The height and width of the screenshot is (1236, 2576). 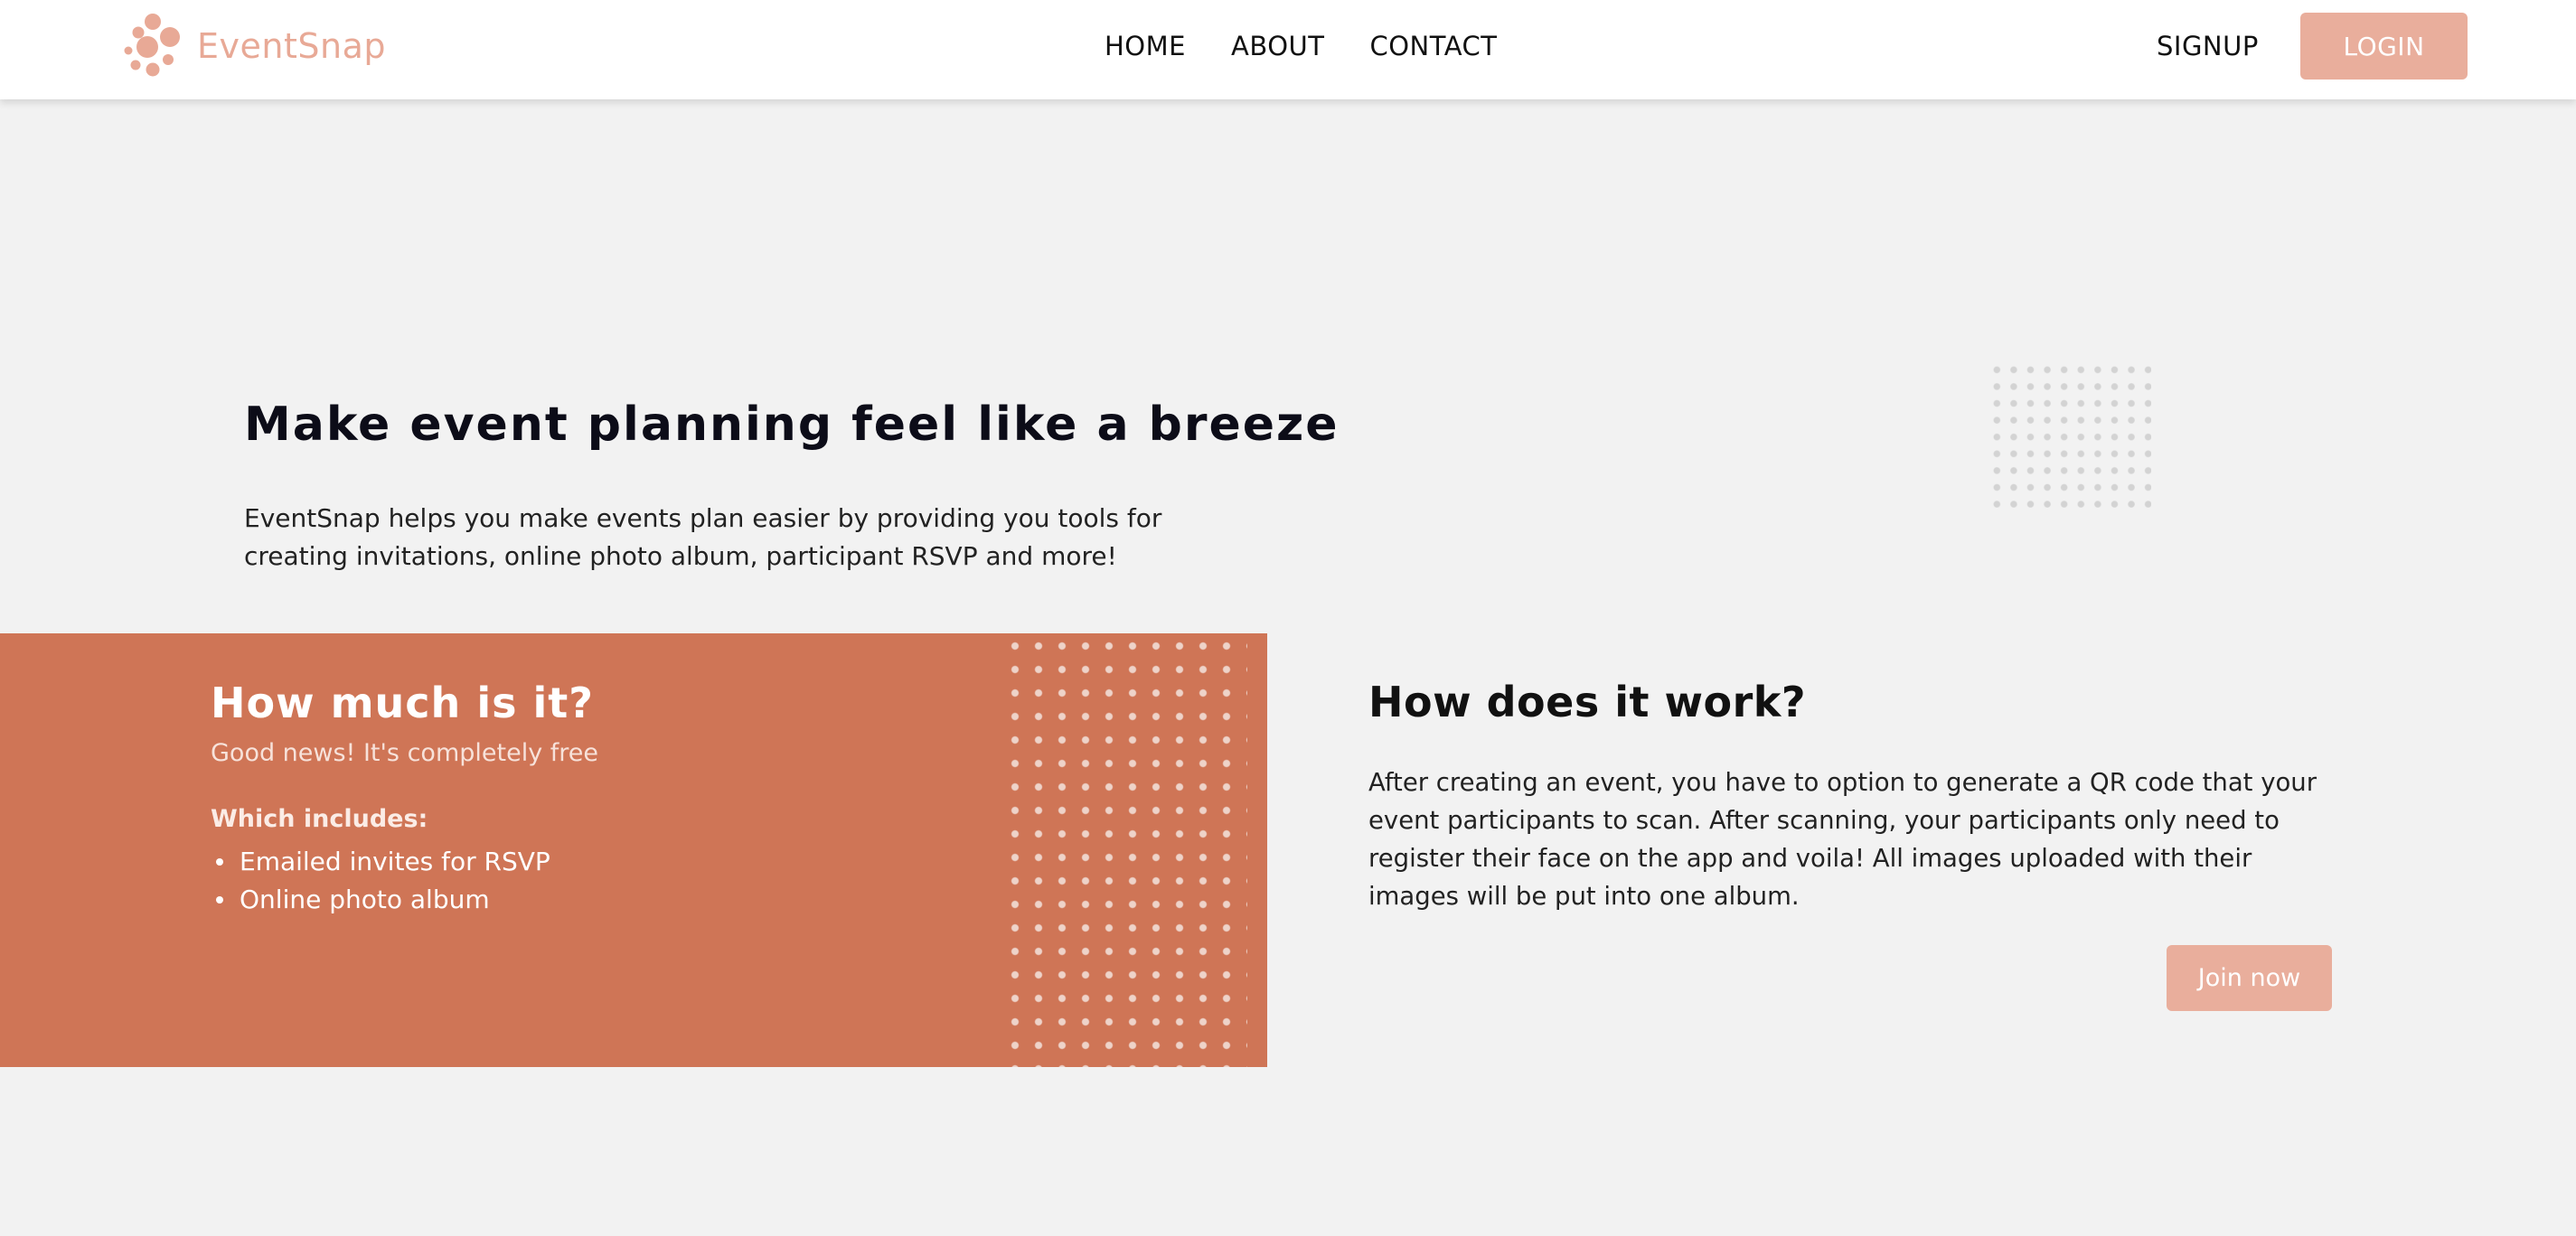 I want to click on signup-link: SIGNUP, so click(x=2208, y=46).